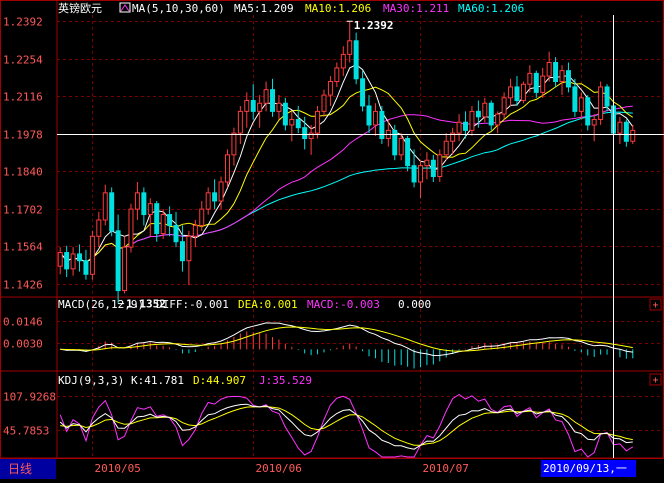  Describe the element at coordinates (343, 304) in the screenshot. I see `macd-value-label: MACD:-0.003` at that location.